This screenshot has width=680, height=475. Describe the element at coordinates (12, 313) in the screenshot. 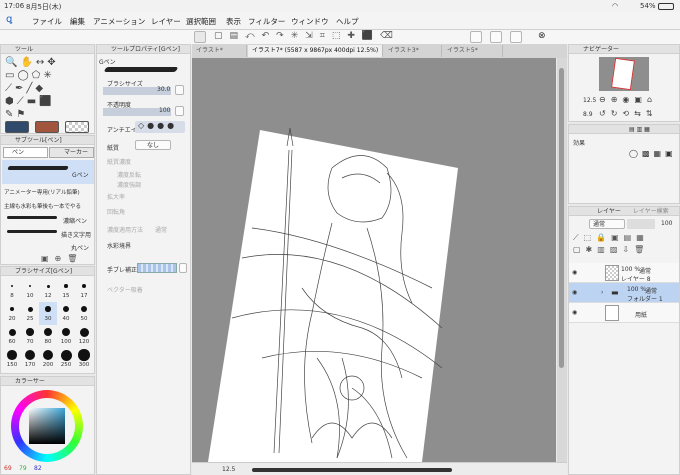

I see `brushsize-item: 20` at that location.